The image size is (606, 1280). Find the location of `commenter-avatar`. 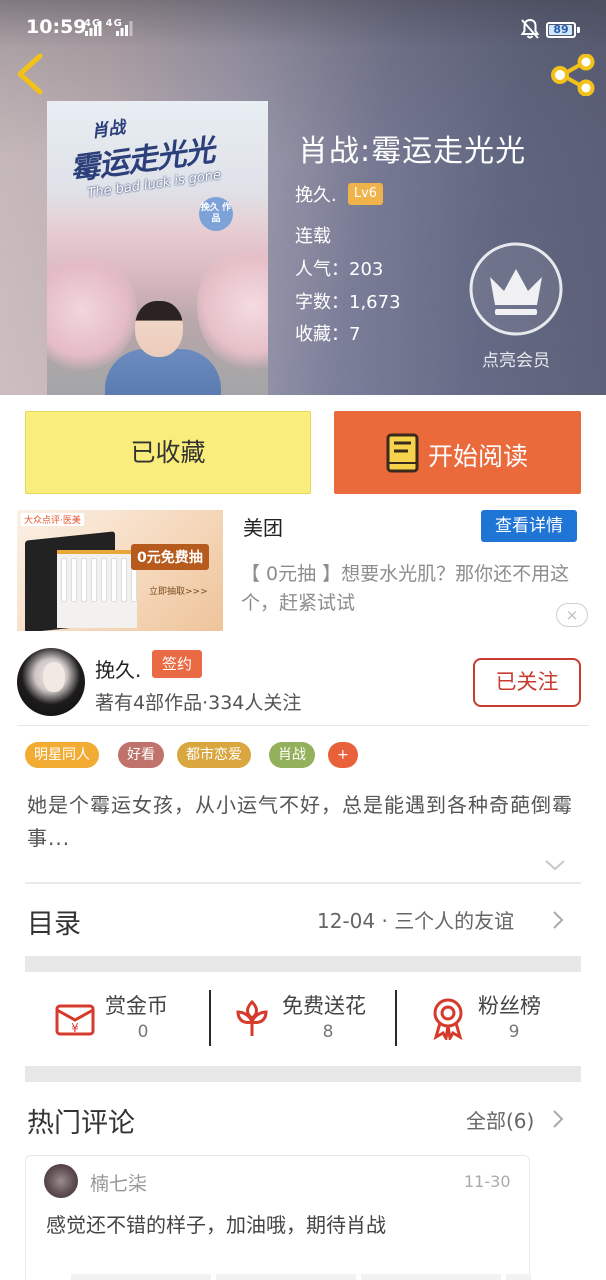

commenter-avatar is located at coordinates (61, 1181).